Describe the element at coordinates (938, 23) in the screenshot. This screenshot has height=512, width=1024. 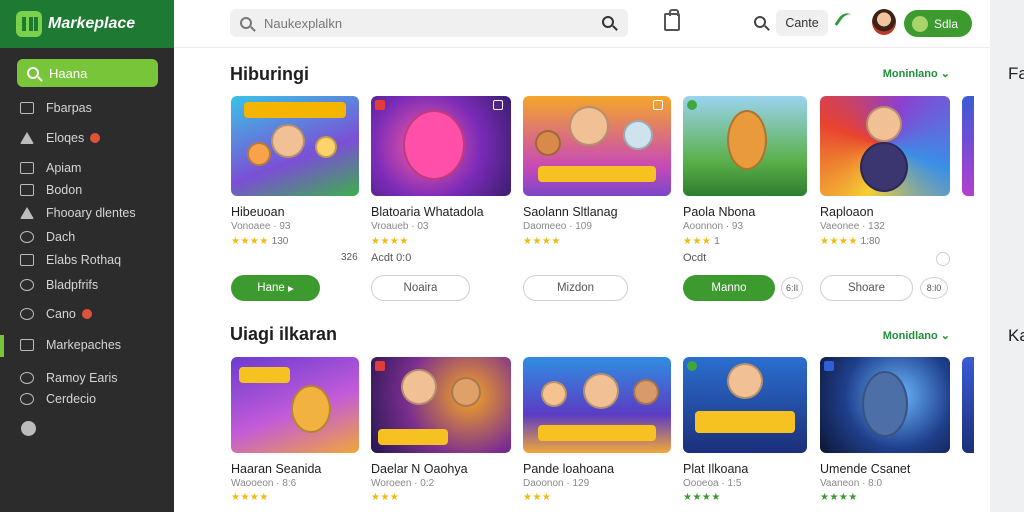
I see `user-button: Sdla` at that location.